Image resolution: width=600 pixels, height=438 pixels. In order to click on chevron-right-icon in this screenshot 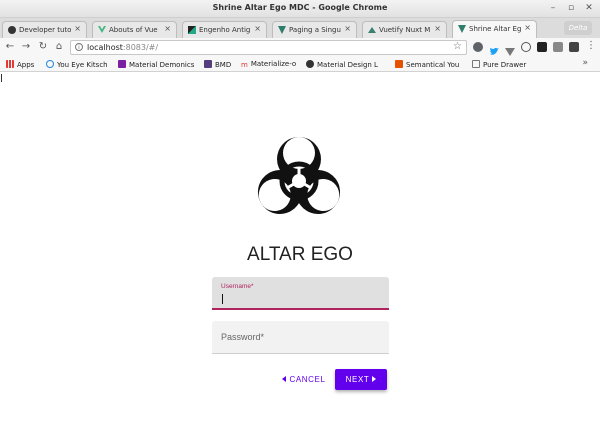, I will do `click(374, 379)`.